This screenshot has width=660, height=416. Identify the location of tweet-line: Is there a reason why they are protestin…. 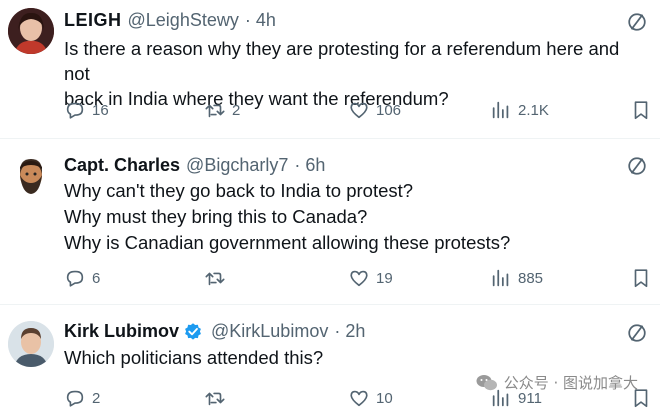
(342, 61).